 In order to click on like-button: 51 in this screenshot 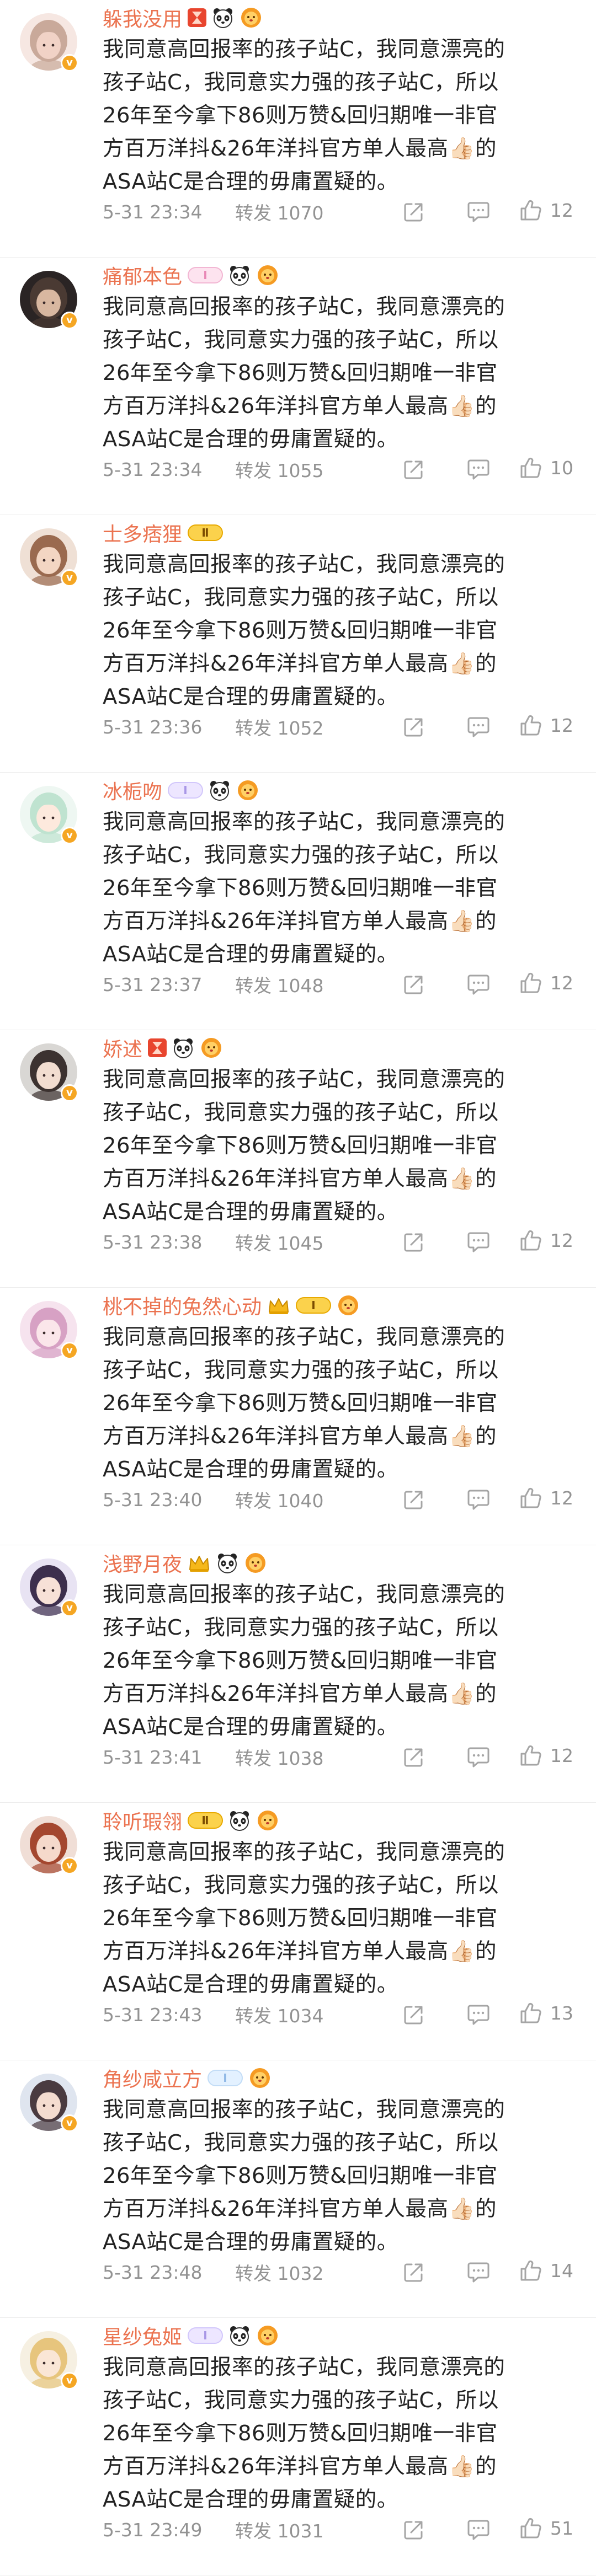, I will do `click(546, 2528)`.